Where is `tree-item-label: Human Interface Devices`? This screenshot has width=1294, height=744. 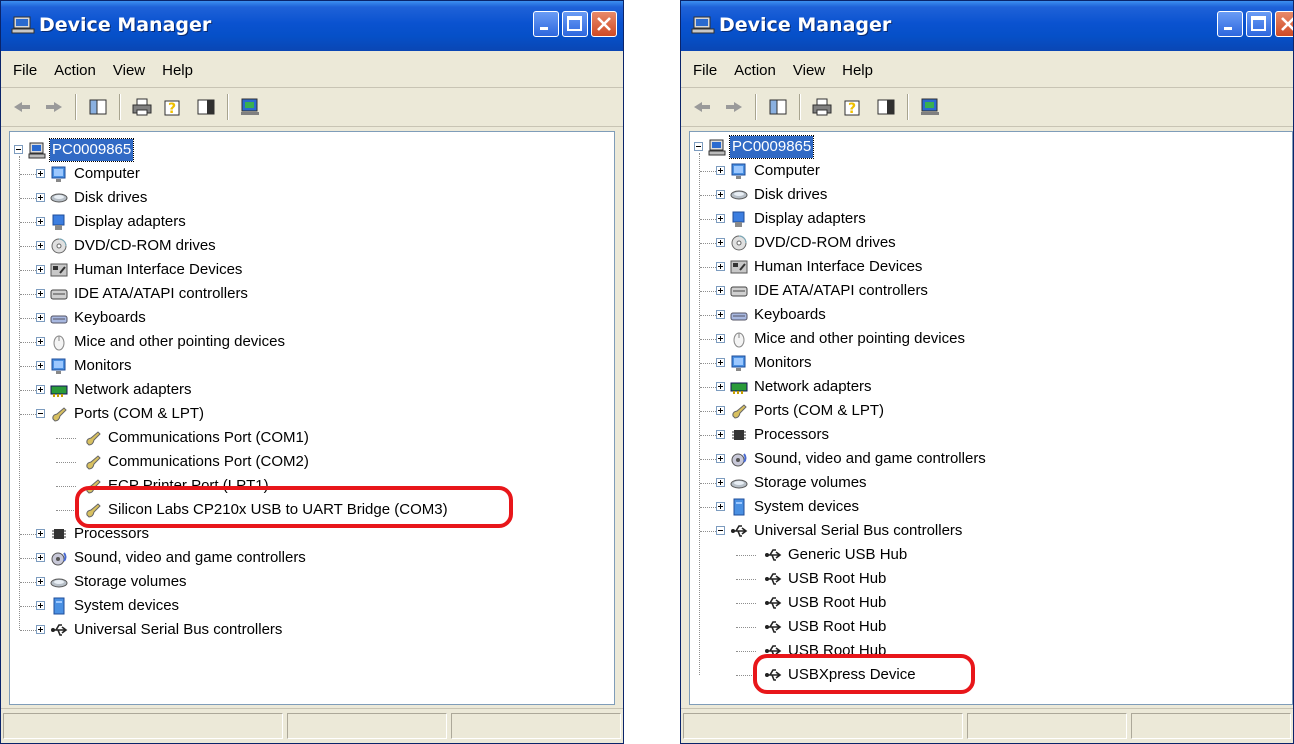 tree-item-label: Human Interface Devices is located at coordinates (158, 269).